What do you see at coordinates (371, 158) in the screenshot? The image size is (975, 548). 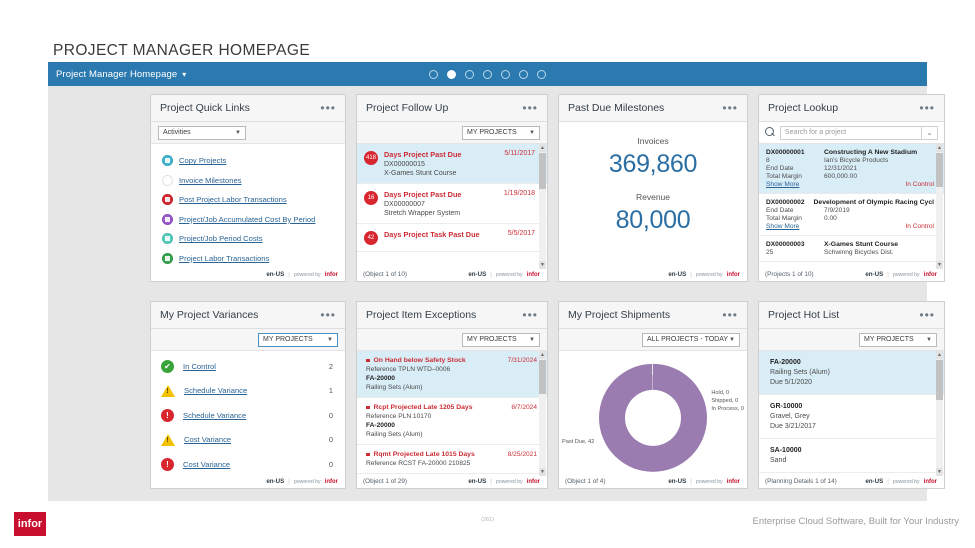 I see `days-badge: 418` at bounding box center [371, 158].